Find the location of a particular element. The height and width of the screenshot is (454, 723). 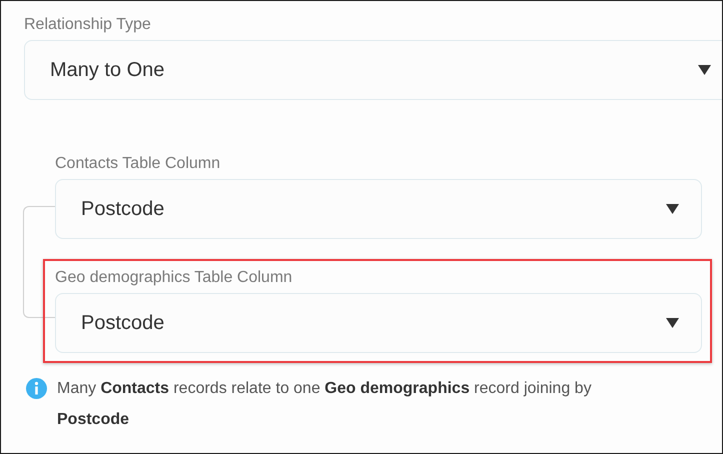

field-label: Geo demographics Table Column is located at coordinates (174, 278).